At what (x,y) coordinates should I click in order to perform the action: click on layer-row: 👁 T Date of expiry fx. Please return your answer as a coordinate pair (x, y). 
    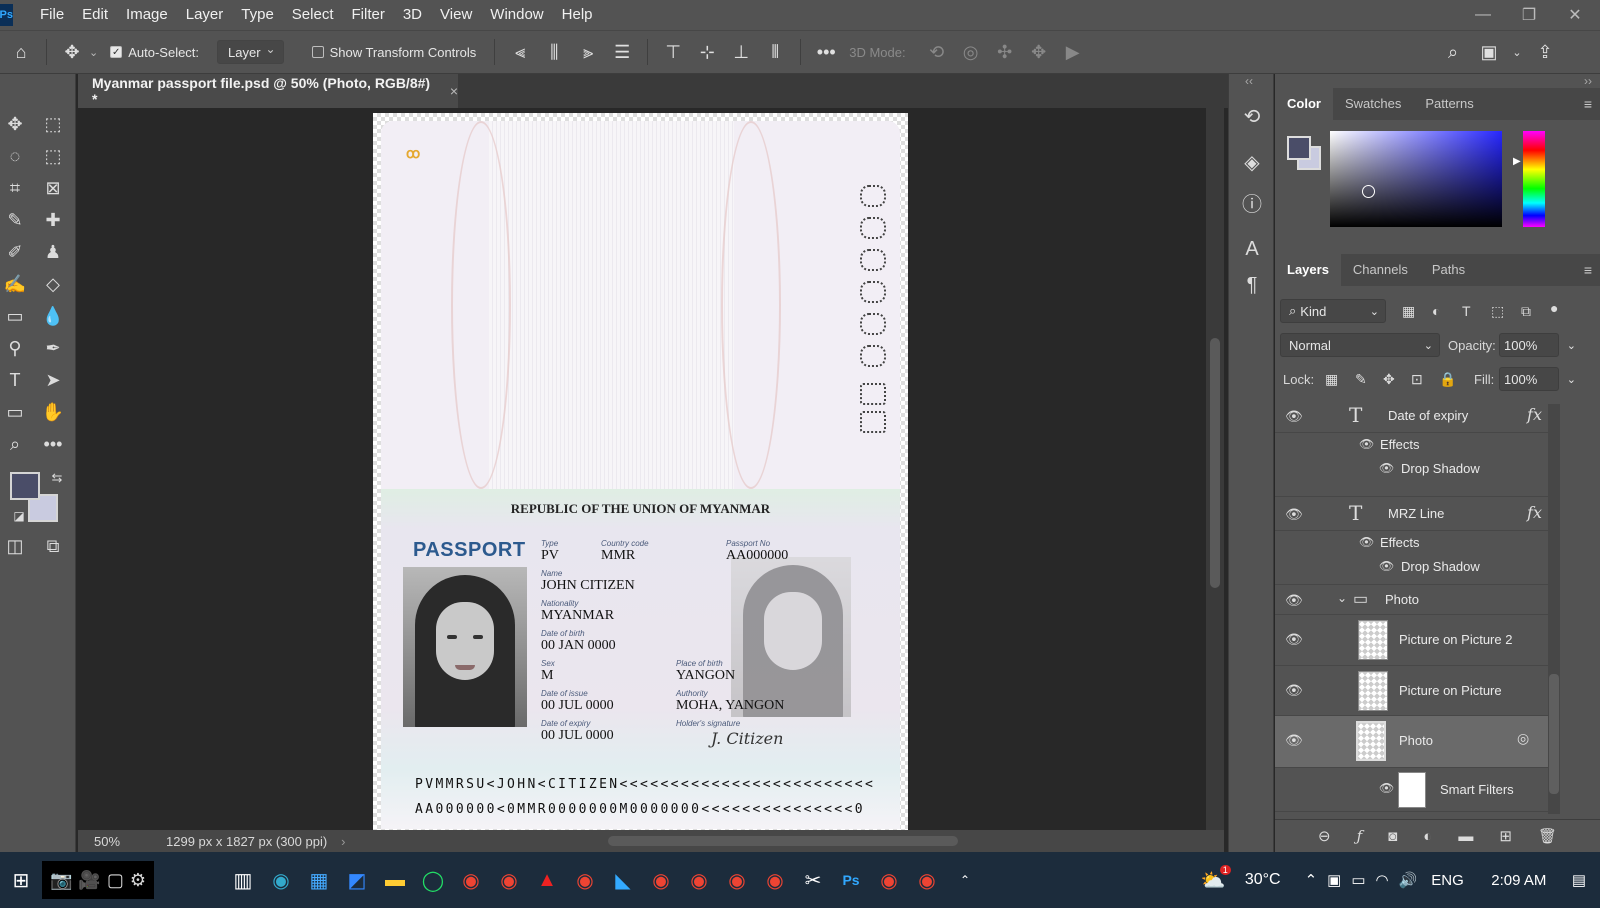
    Looking at the image, I should click on (1417, 416).